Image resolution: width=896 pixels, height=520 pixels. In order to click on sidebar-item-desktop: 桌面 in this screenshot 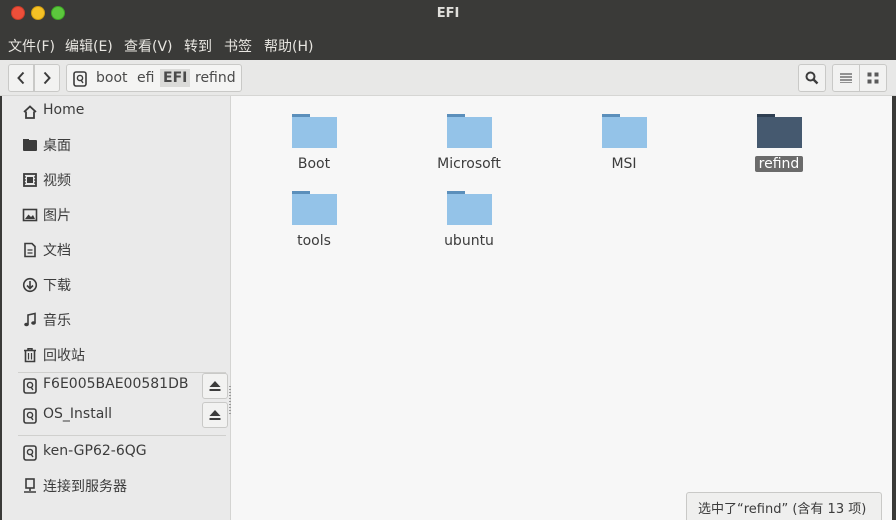, I will do `click(122, 145)`.